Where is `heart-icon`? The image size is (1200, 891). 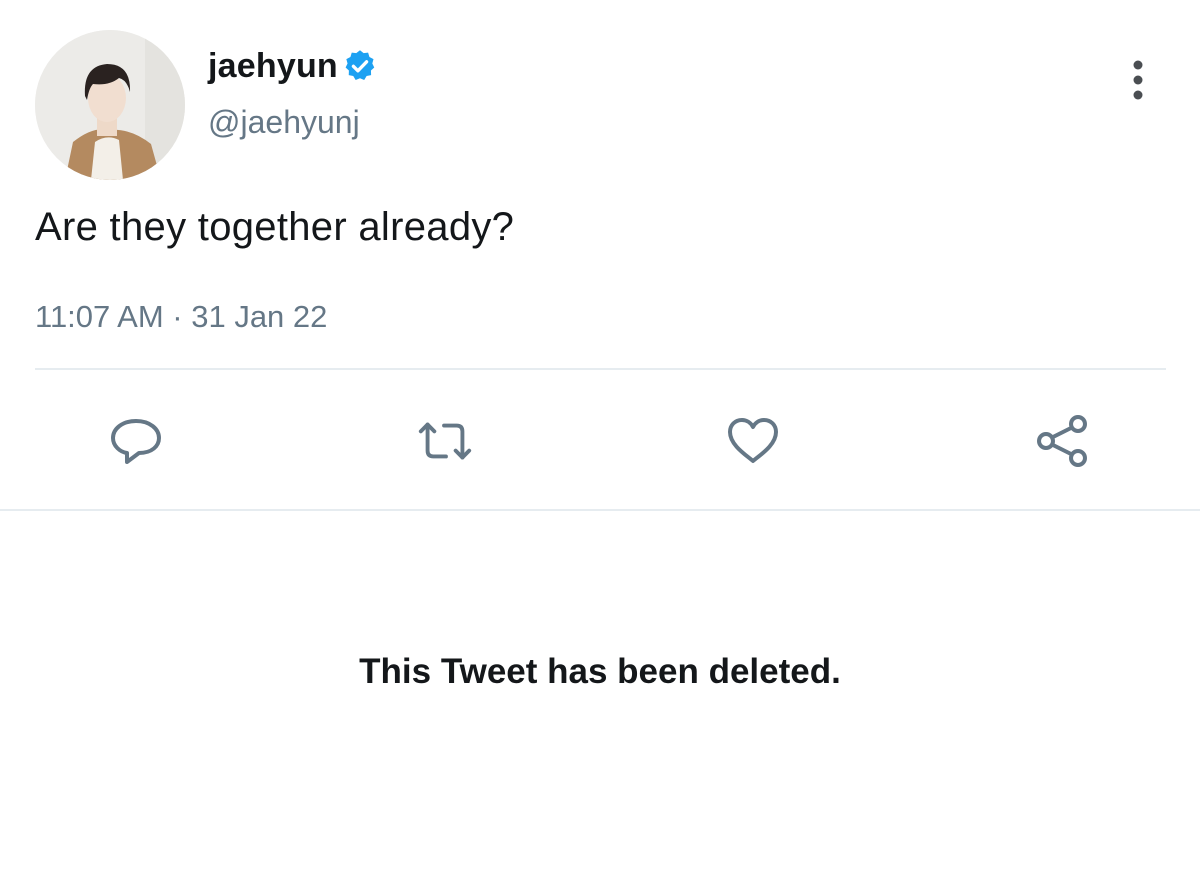 heart-icon is located at coordinates (753, 440).